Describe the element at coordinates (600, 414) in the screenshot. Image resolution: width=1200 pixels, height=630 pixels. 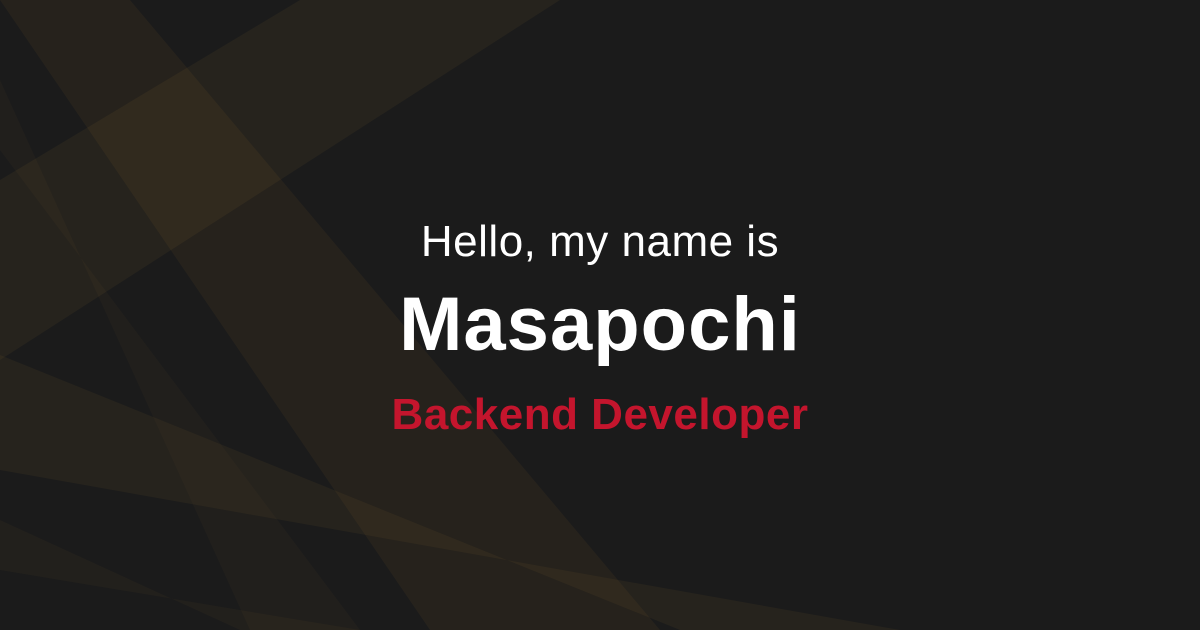
I see `role-subtitle: Backend Developer` at that location.